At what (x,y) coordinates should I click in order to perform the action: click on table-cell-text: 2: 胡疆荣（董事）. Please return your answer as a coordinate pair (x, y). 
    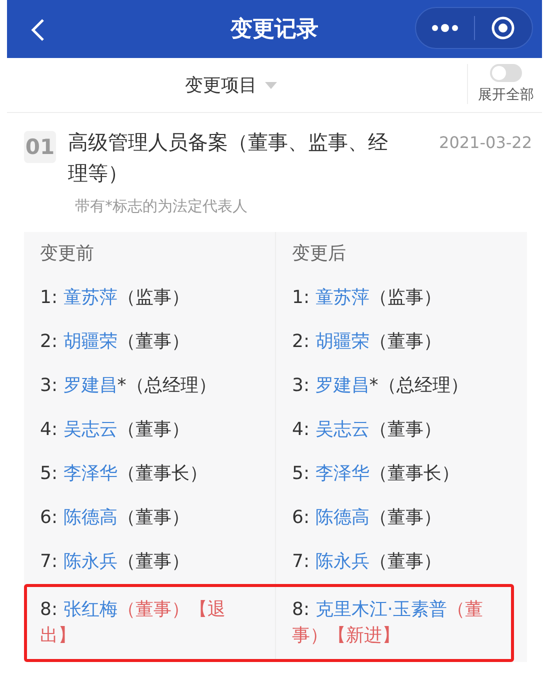
    Looking at the image, I should click on (114, 342).